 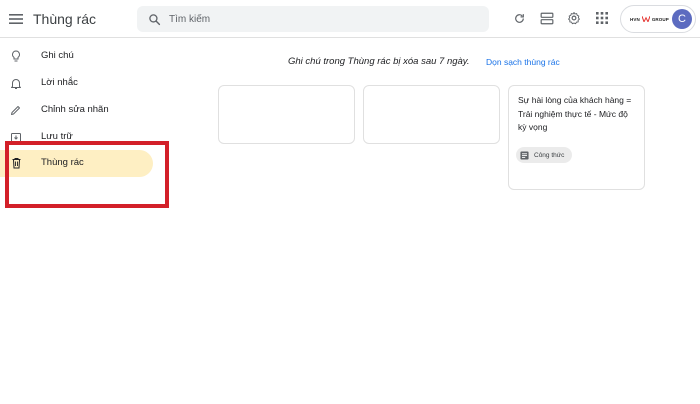 I want to click on main-menu-button, so click(x=16, y=19).